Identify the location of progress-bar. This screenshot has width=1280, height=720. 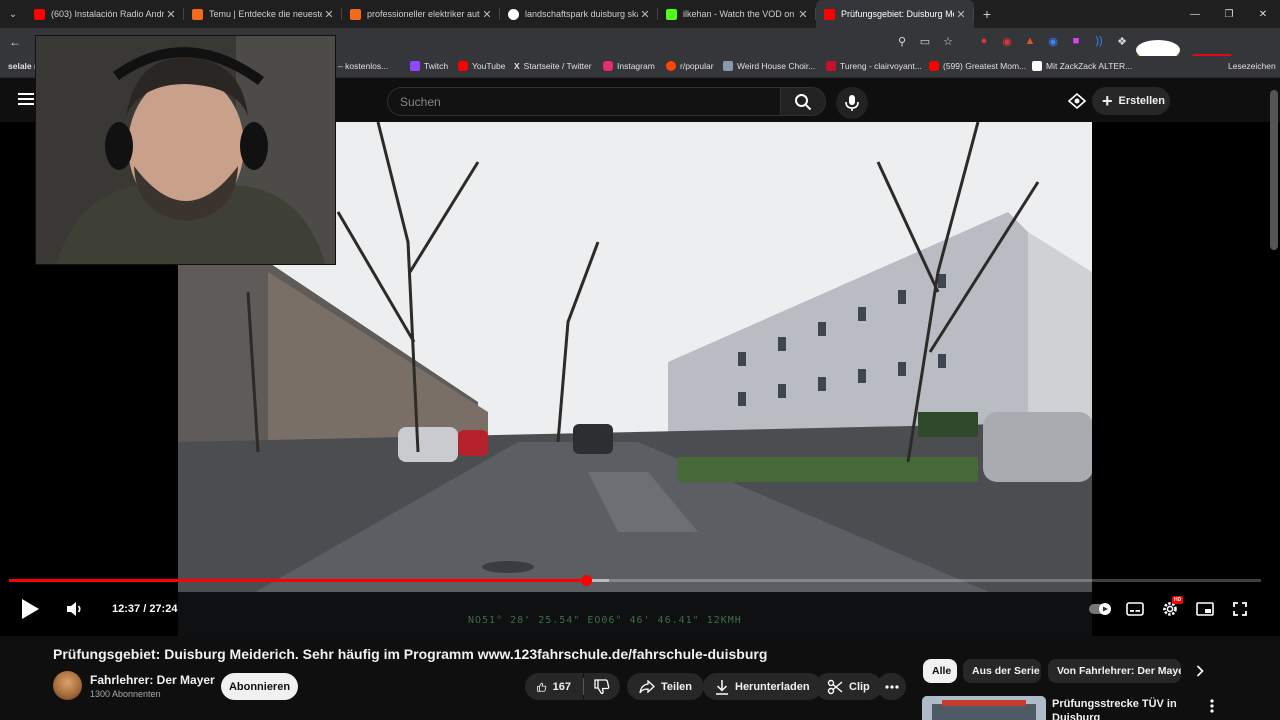
(635, 580).